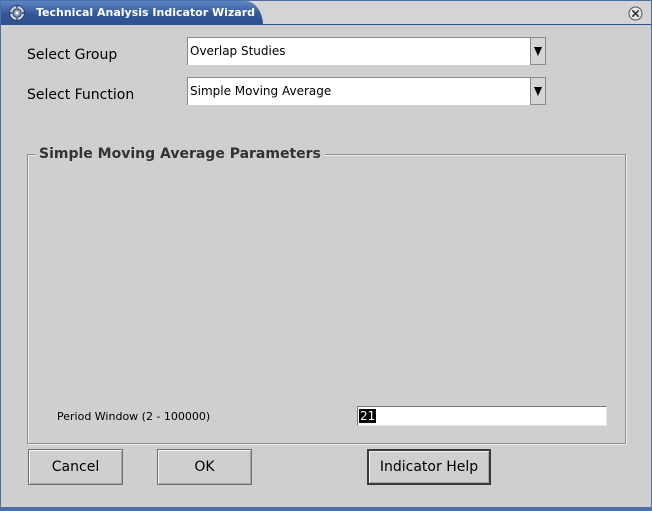 This screenshot has width=652, height=511. Describe the element at coordinates (134, 416) in the screenshot. I see `period-window-label: Period Window (2 - 100000)` at that location.